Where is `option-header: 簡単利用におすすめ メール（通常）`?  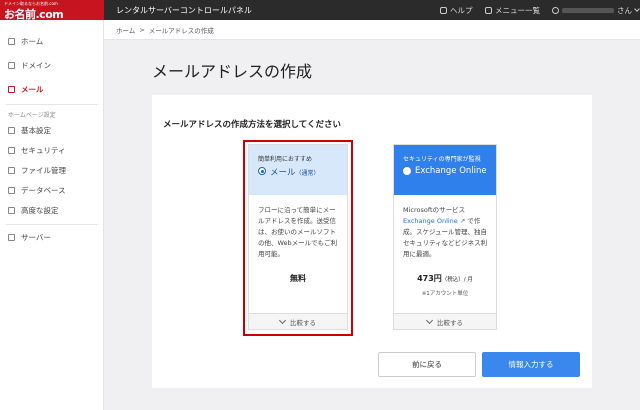 option-header: 簡単利用におすすめ メール（通常） is located at coordinates (298, 170).